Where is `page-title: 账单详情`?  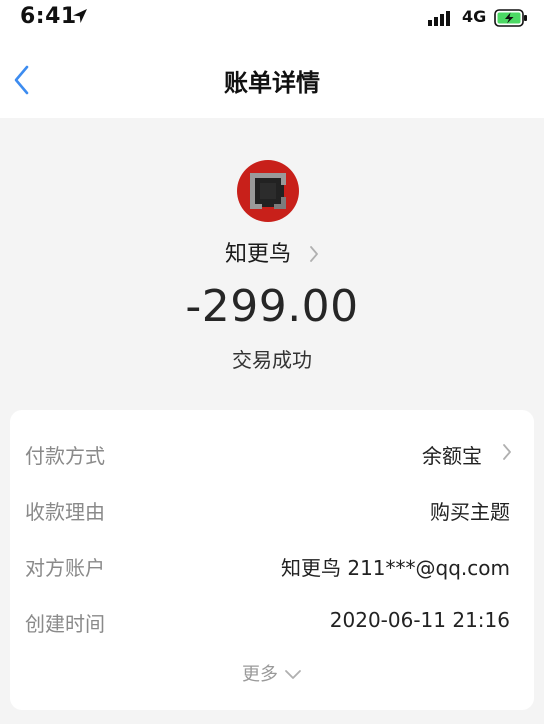
page-title: 账单详情 is located at coordinates (272, 83).